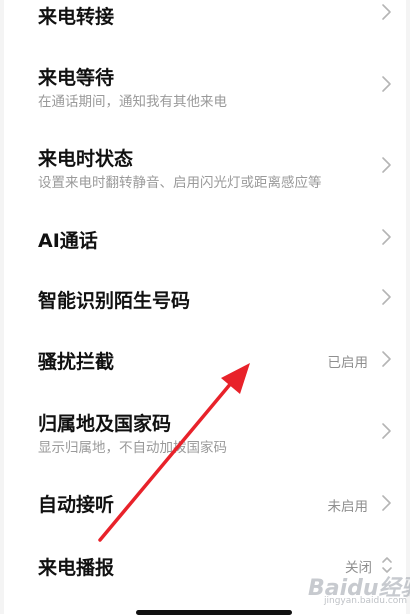 The height and width of the screenshot is (615, 410). I want to click on home-indicator, so click(214, 612).